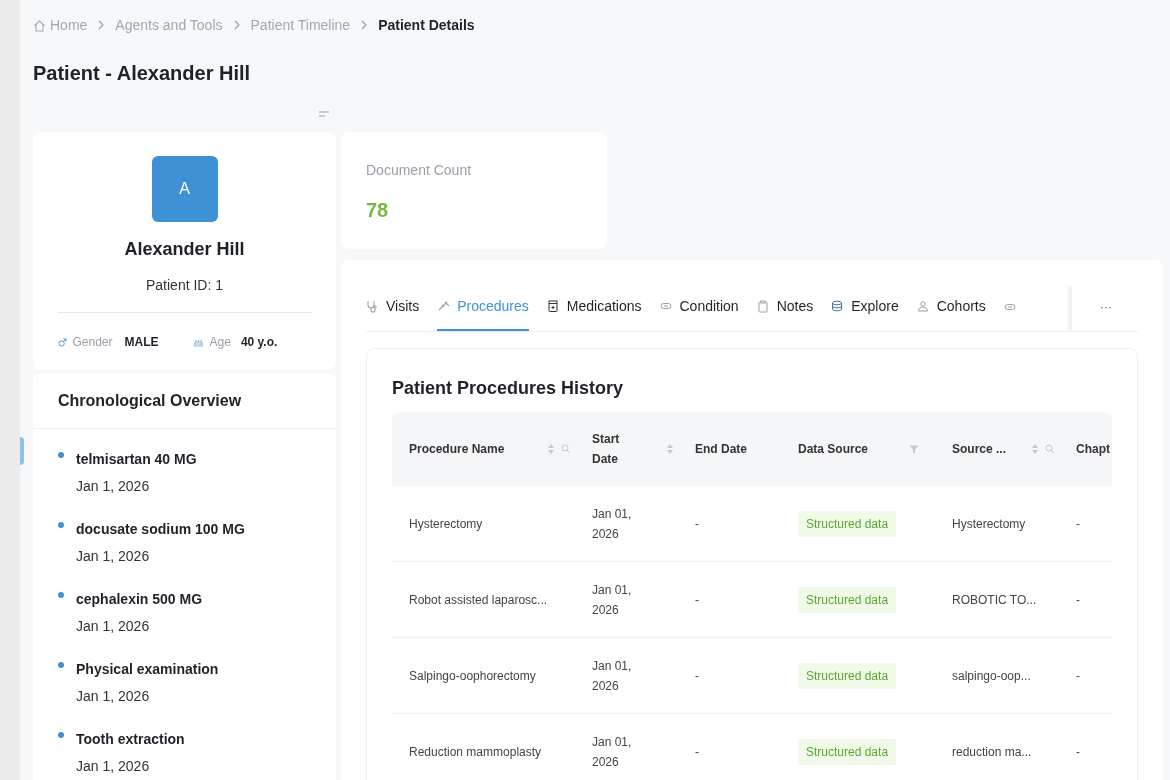  What do you see at coordinates (378, 210) in the screenshot?
I see `document-count-value: 78` at bounding box center [378, 210].